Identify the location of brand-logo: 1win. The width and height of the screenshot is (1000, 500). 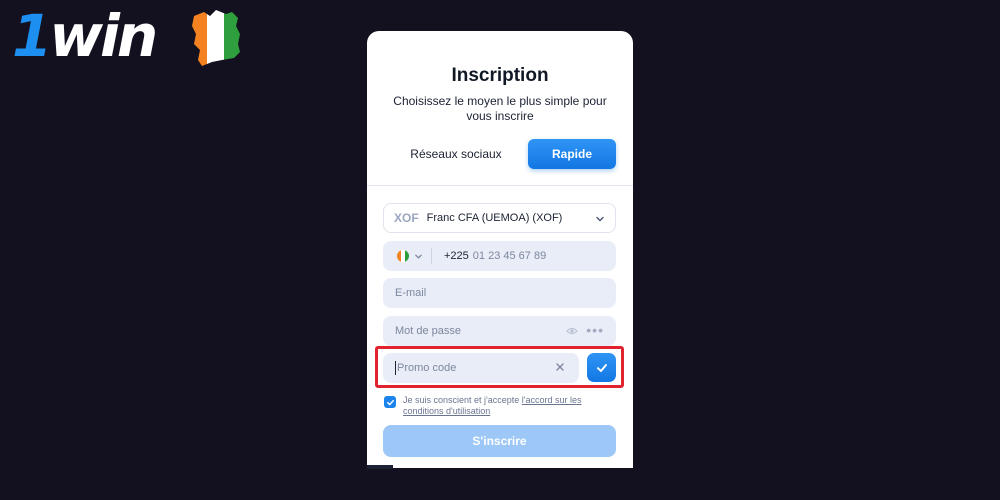
(124, 35).